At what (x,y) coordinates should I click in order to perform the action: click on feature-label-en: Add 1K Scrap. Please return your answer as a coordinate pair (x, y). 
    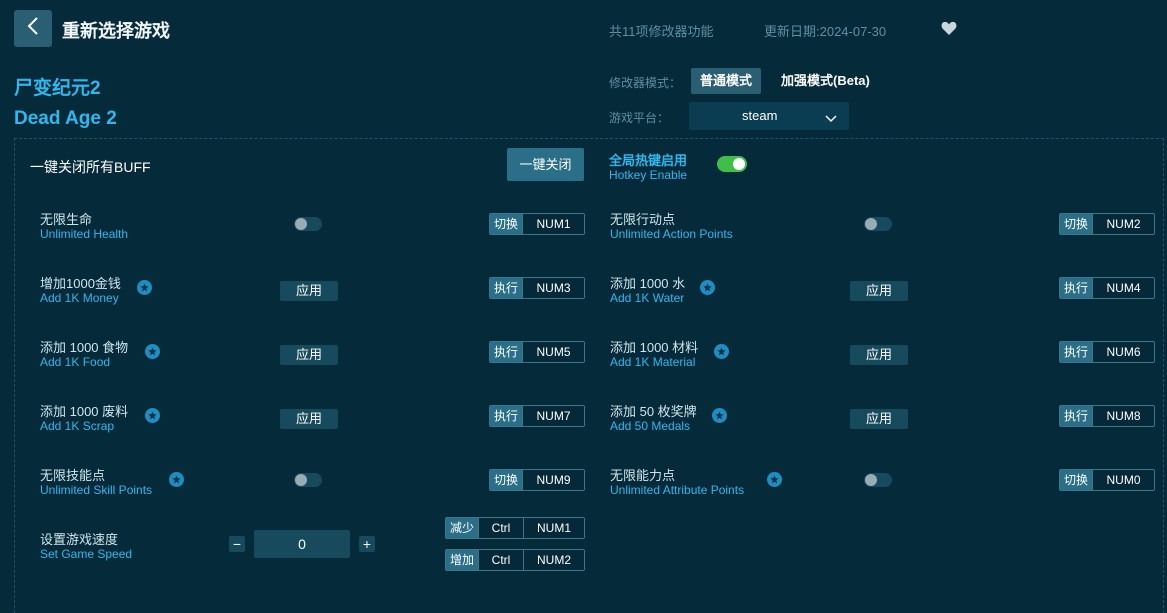
    Looking at the image, I should click on (77, 426).